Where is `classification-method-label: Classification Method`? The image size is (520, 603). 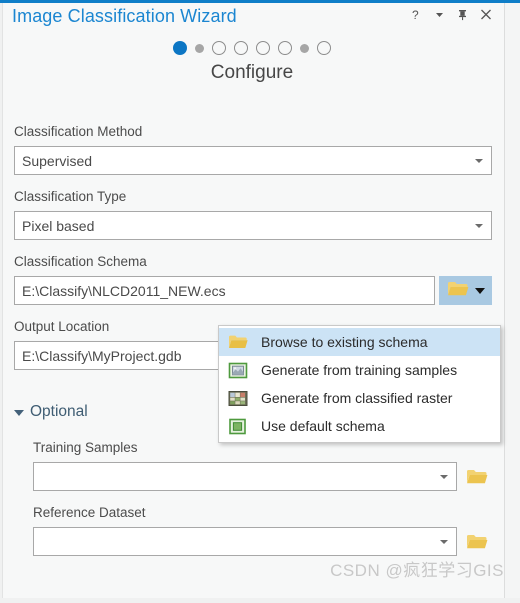
classification-method-label: Classification Method is located at coordinates (78, 131).